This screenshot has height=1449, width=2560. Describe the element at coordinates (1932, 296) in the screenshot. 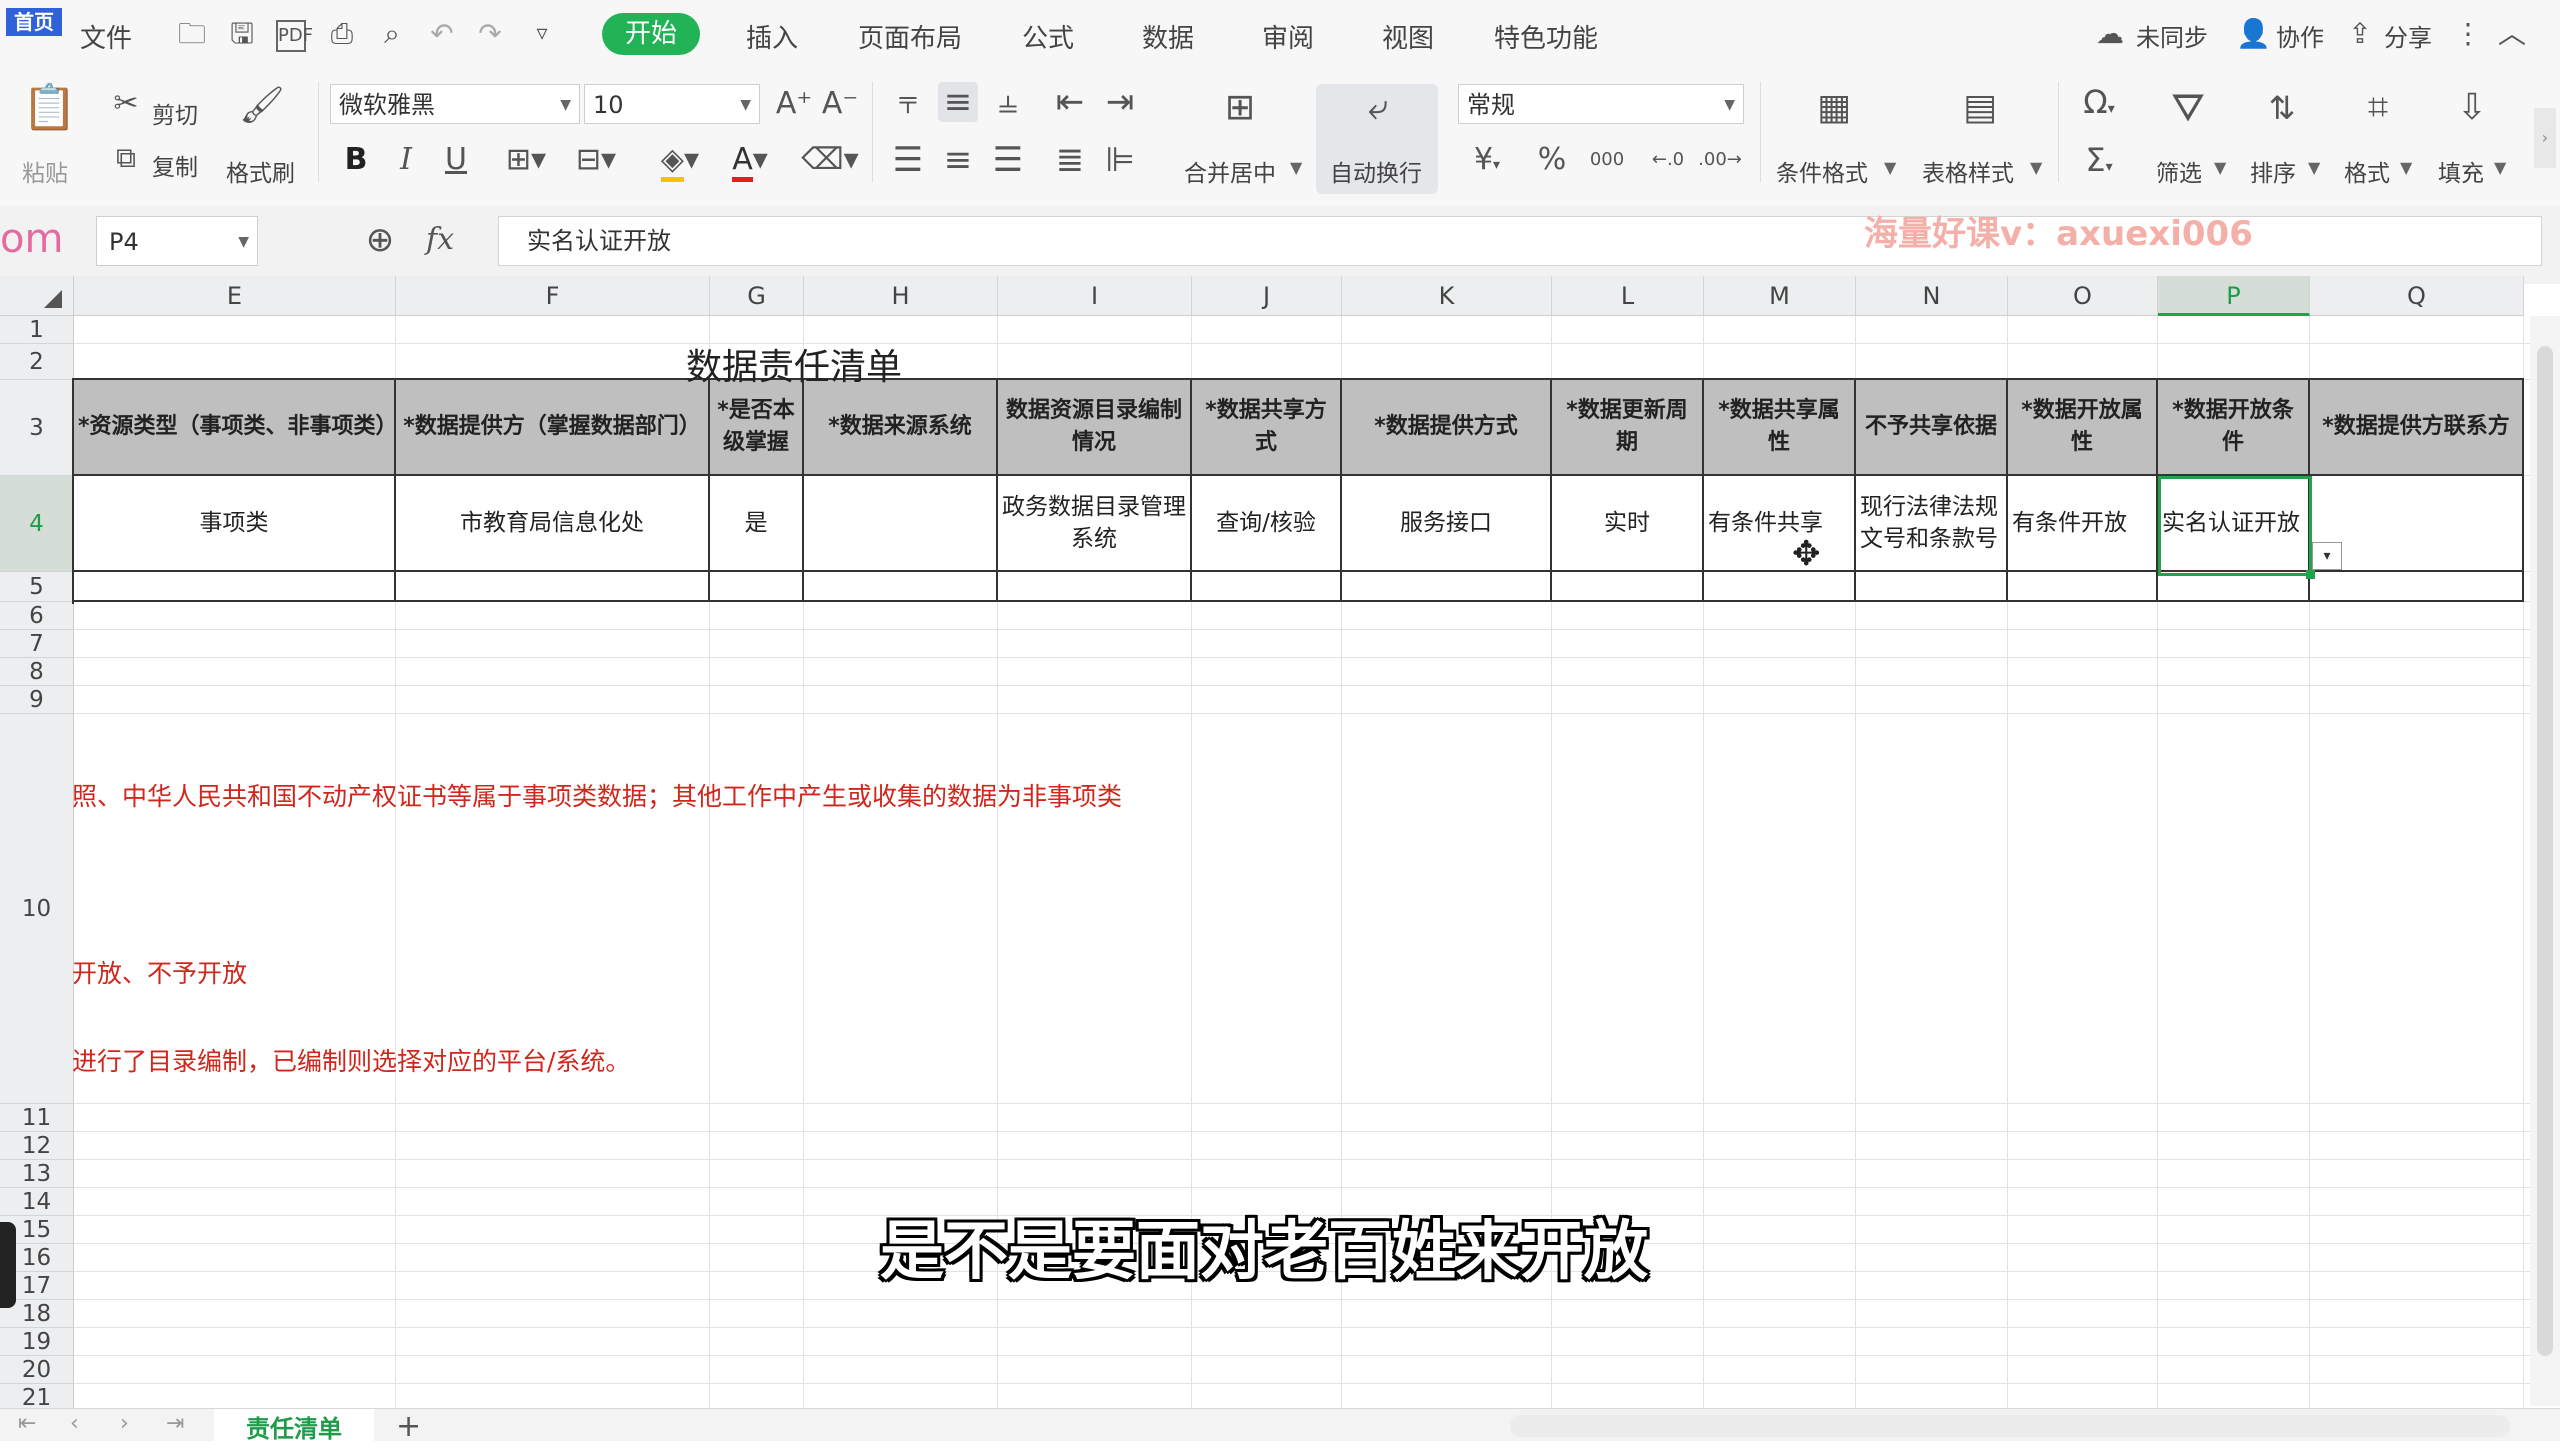

I see `column-header: N` at that location.